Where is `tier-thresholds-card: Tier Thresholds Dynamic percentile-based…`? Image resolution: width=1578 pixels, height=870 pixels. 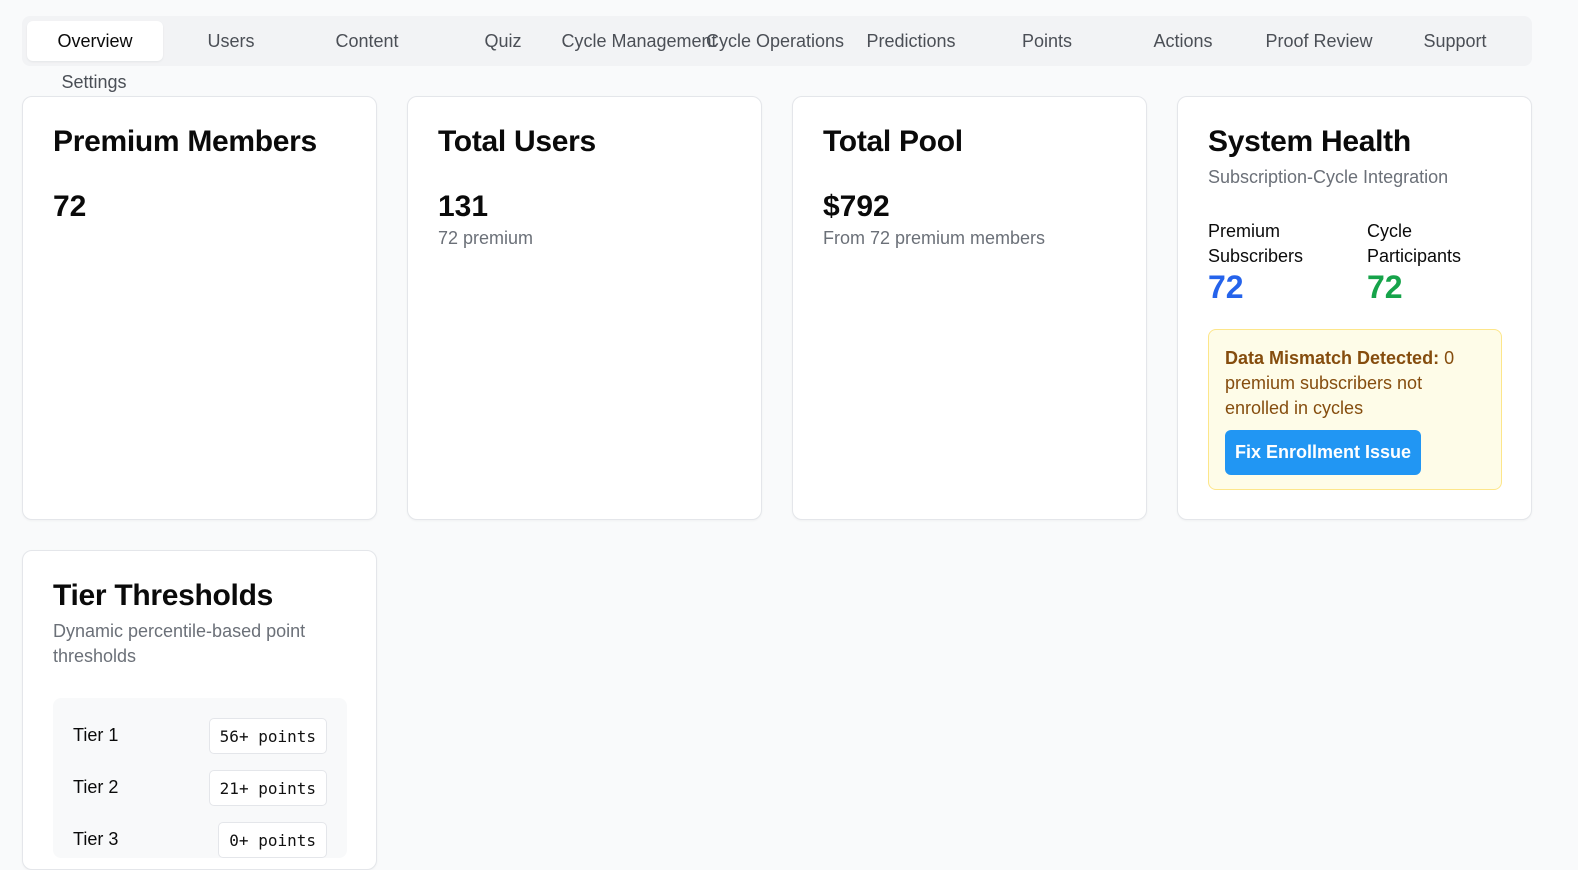
tier-thresholds-card: Tier Thresholds Dynamic percentile-based… is located at coordinates (199, 710).